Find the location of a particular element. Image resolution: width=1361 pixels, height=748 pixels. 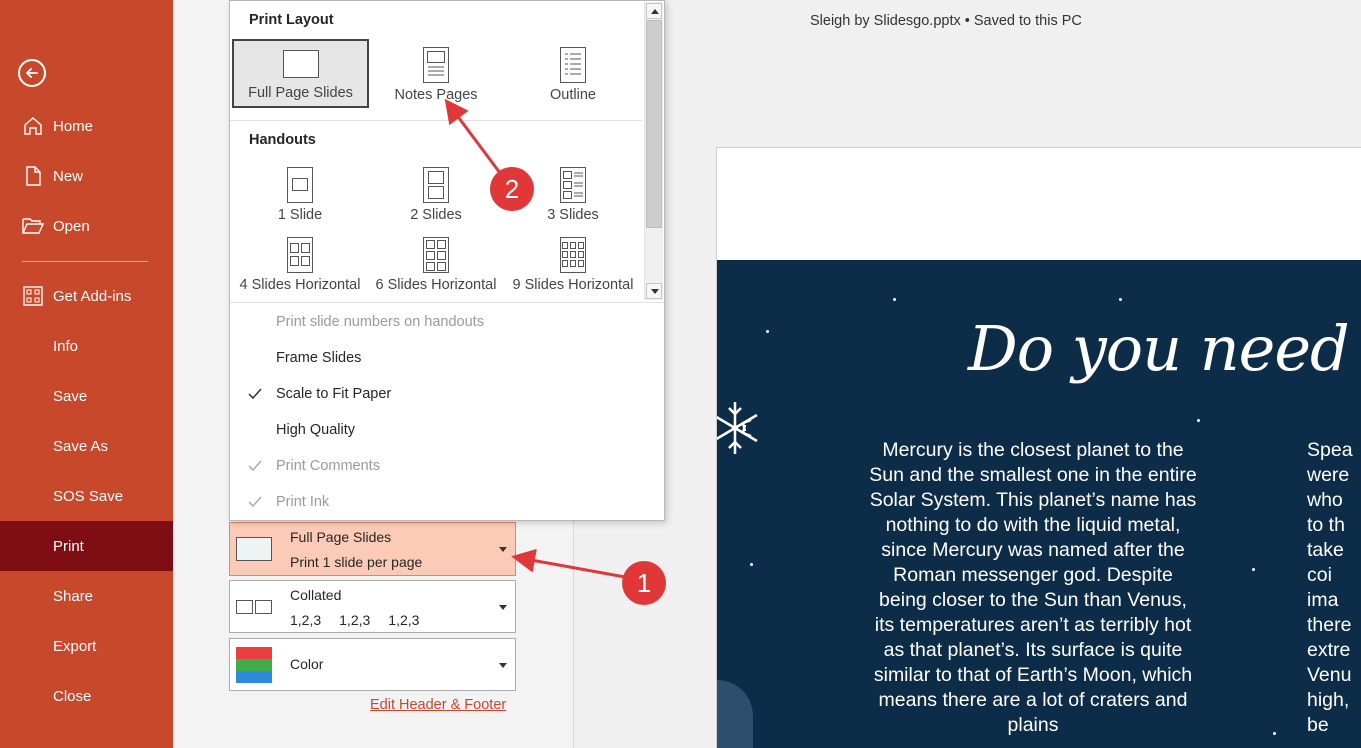

handout-4-slides-horizontal: 4 Slides Horizontal is located at coordinates (300, 263).